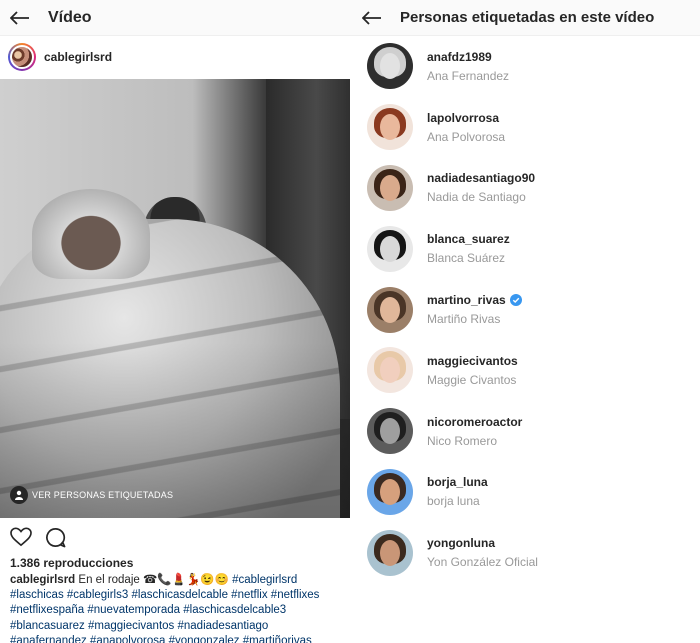 The image size is (700, 643). I want to click on list-item: nadiadesantiago90 Nadia de Santiago, so click(526, 188).